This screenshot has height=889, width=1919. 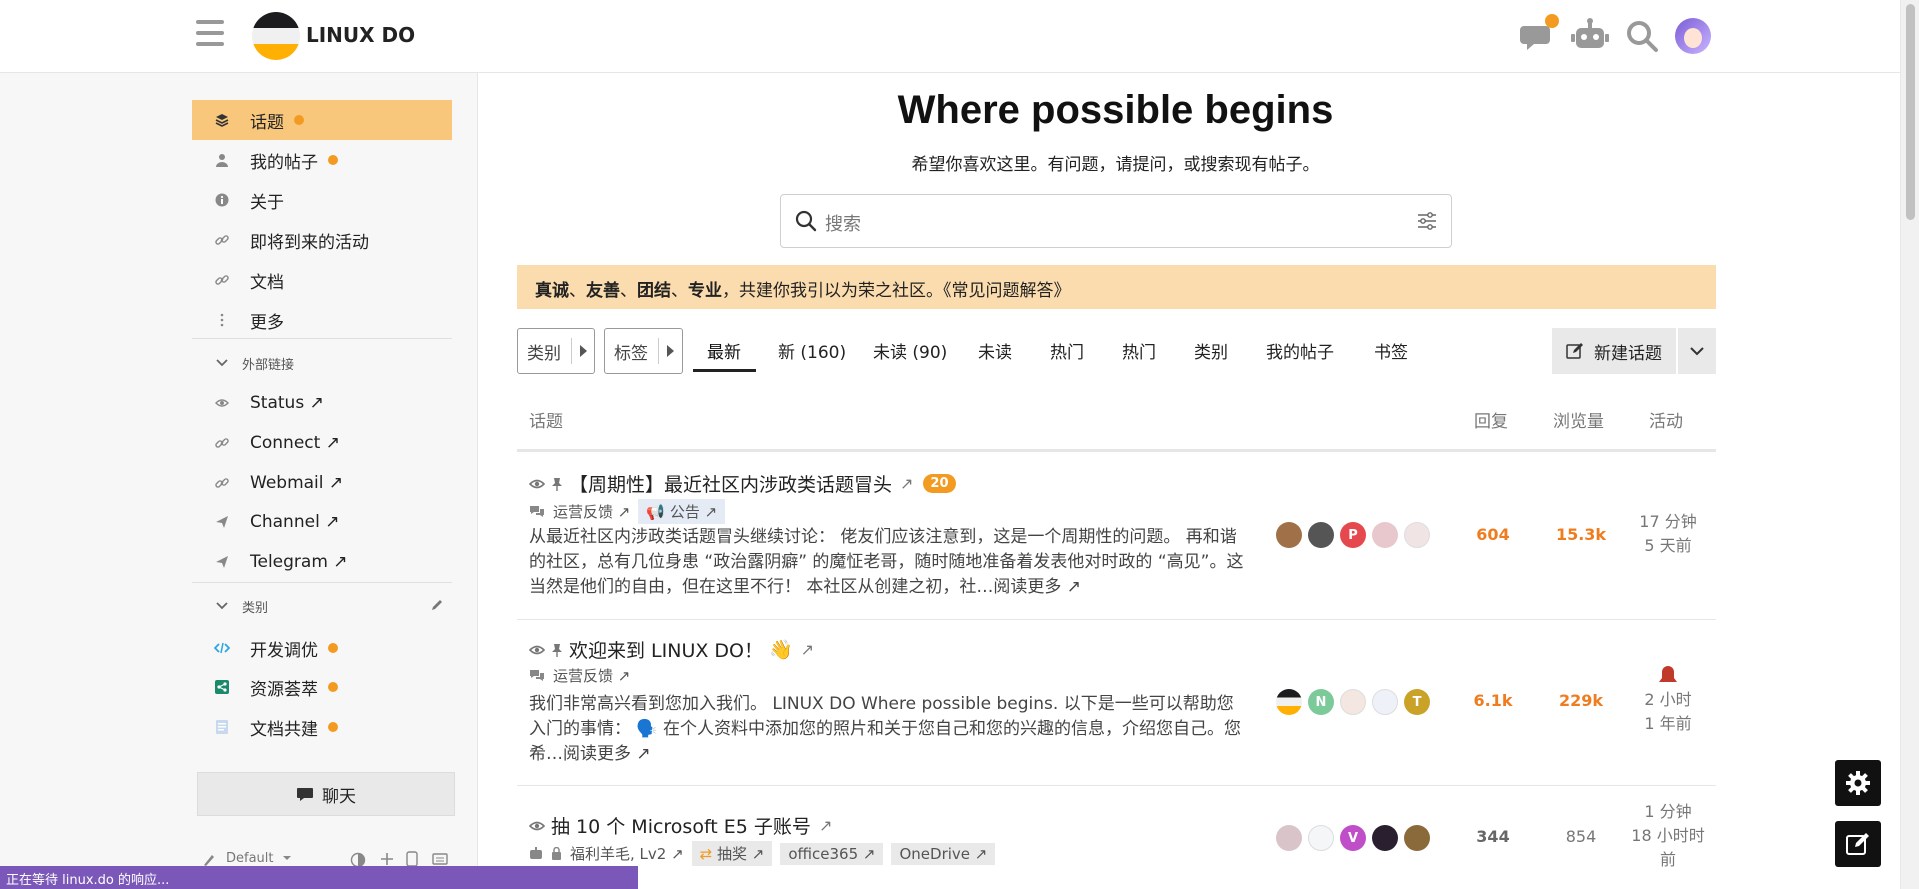 I want to click on plus-icon, so click(x=387, y=859).